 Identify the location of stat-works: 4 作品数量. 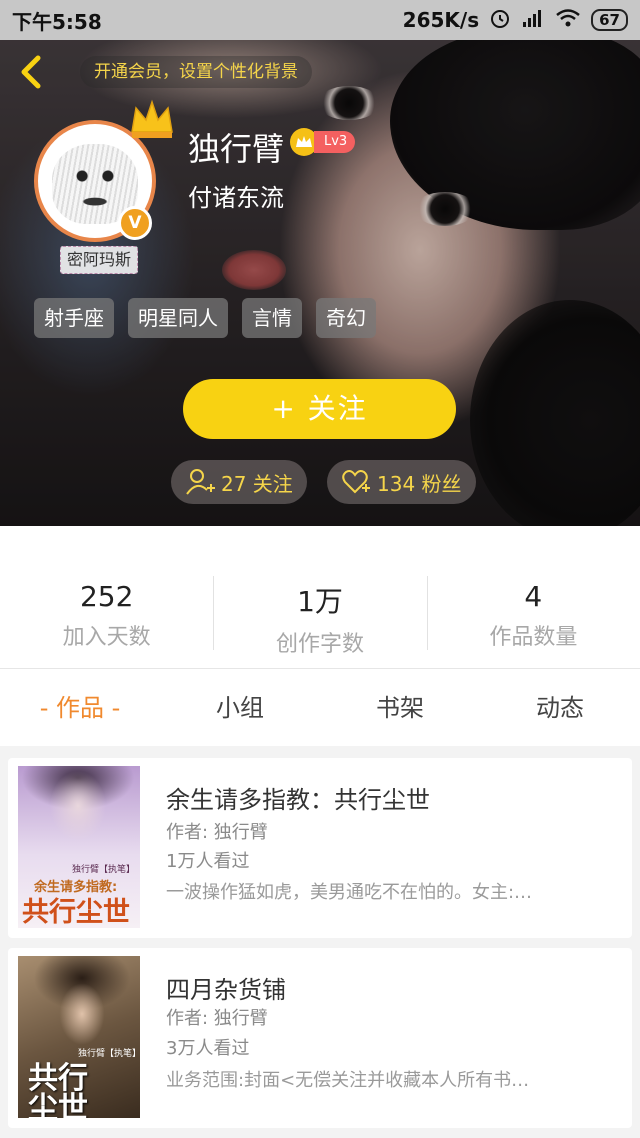
(533, 597).